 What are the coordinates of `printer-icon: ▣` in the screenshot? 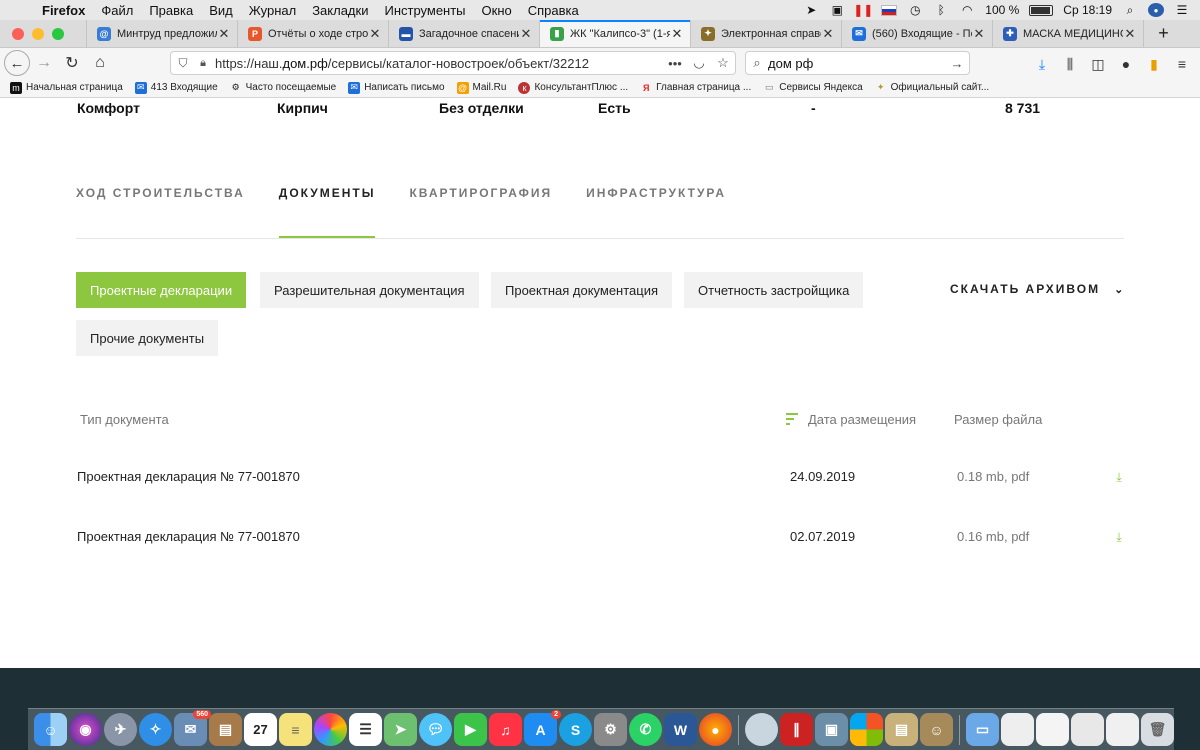 It's located at (837, 10).